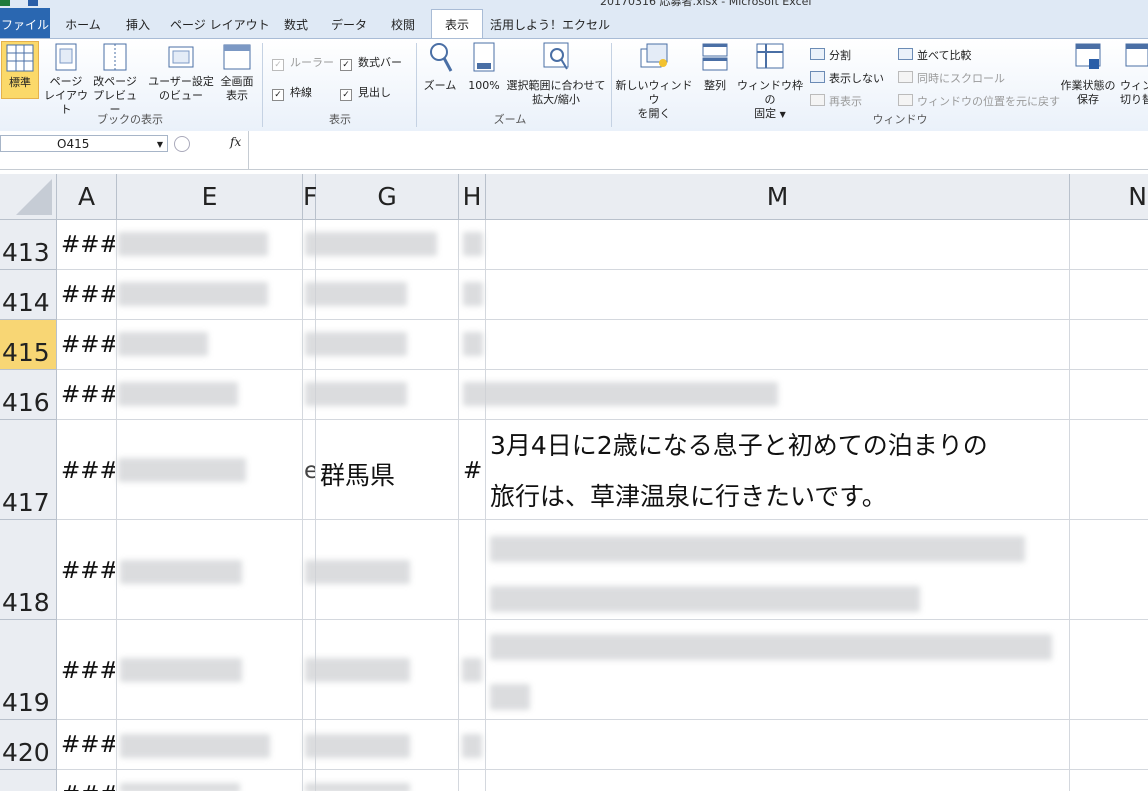  I want to click on hide-button: 表示しない, so click(847, 78).